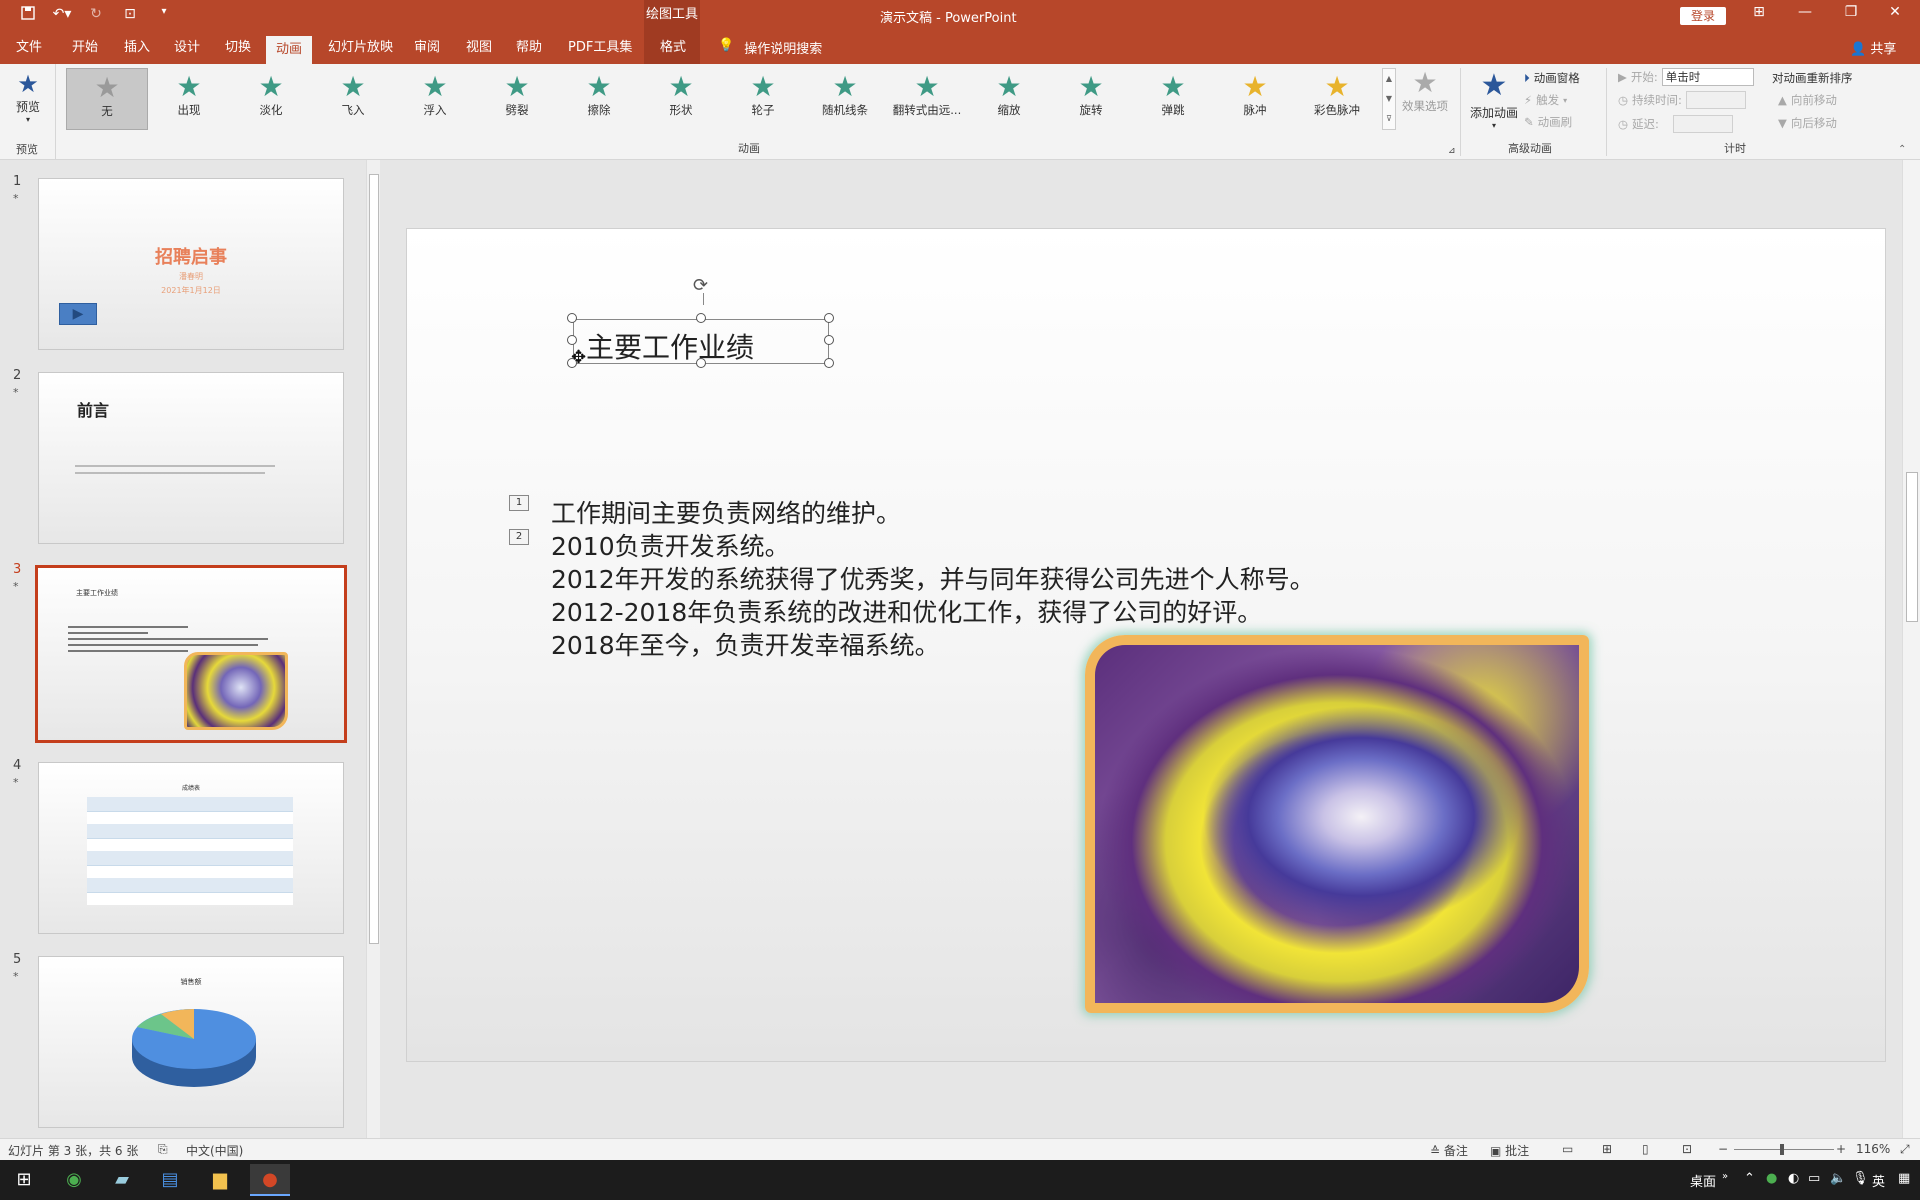 The image size is (1920, 1200). What do you see at coordinates (681, 99) in the screenshot?
I see `animation-effect-item: ★ 形状` at bounding box center [681, 99].